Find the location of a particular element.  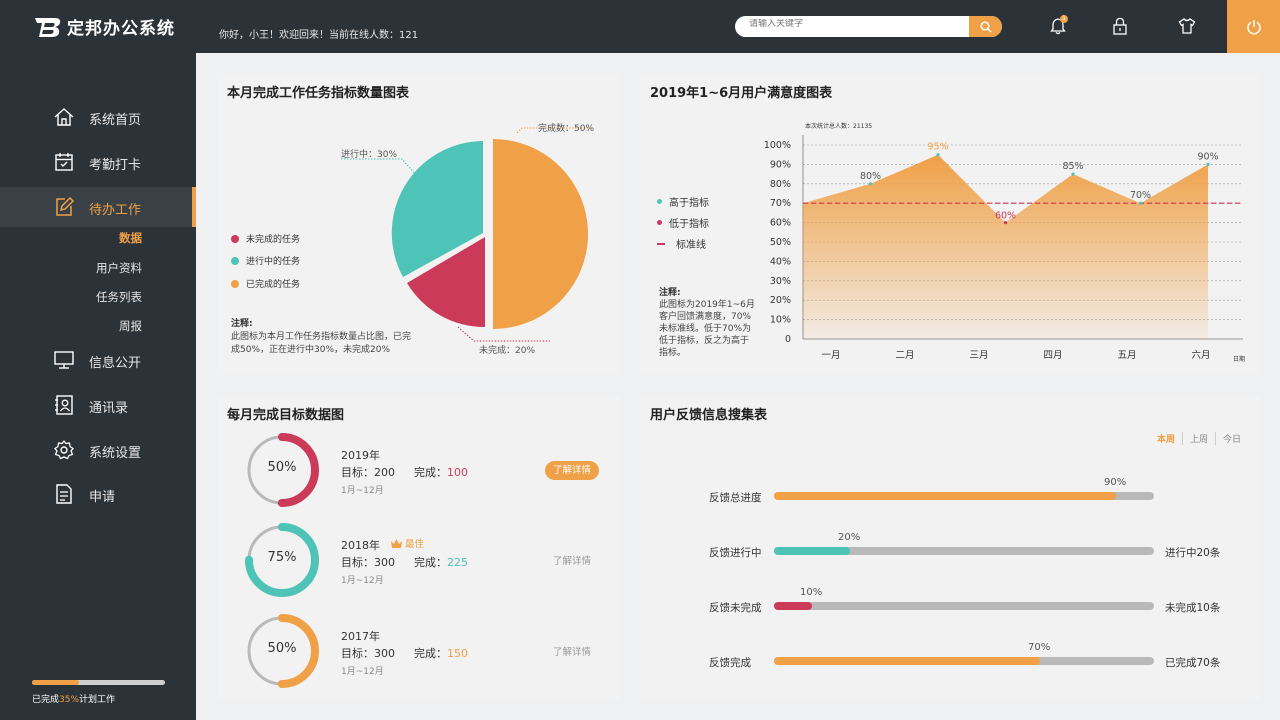

goal-values: 目标：300 完成：150 is located at coordinates (404, 653).